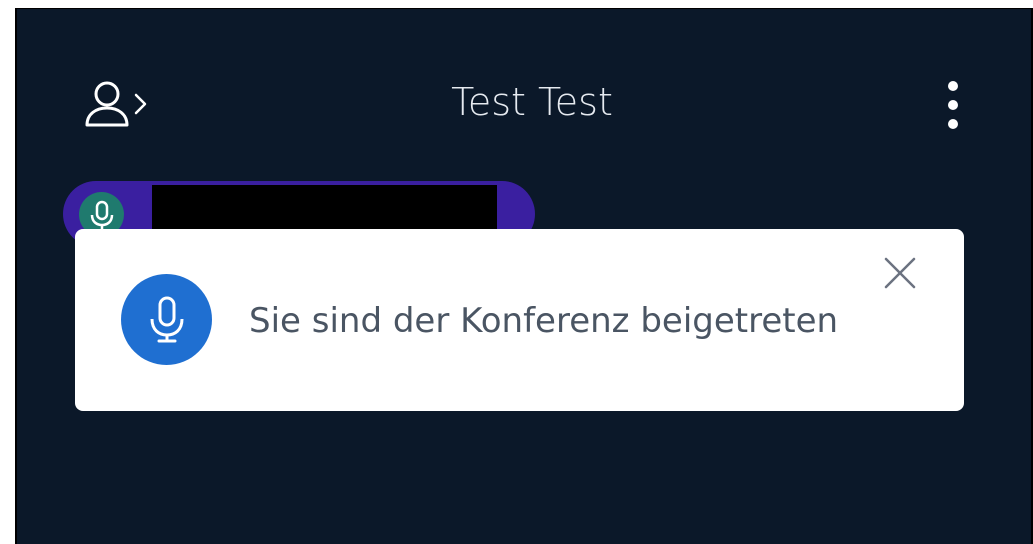 Image resolution: width=1033 pixels, height=544 pixels. What do you see at coordinates (324, 208) in the screenshot?
I see `speaker-name-redacted` at bounding box center [324, 208].